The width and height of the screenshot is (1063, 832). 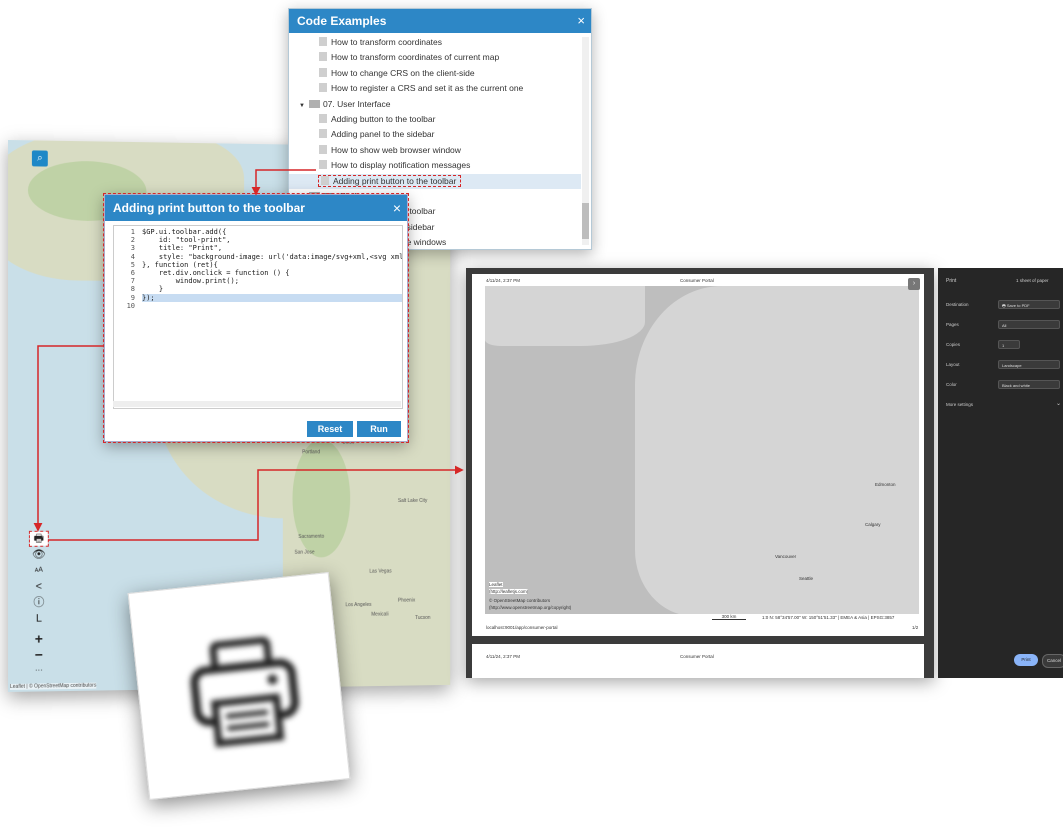 I want to click on more-icon: ···, so click(x=39, y=670).